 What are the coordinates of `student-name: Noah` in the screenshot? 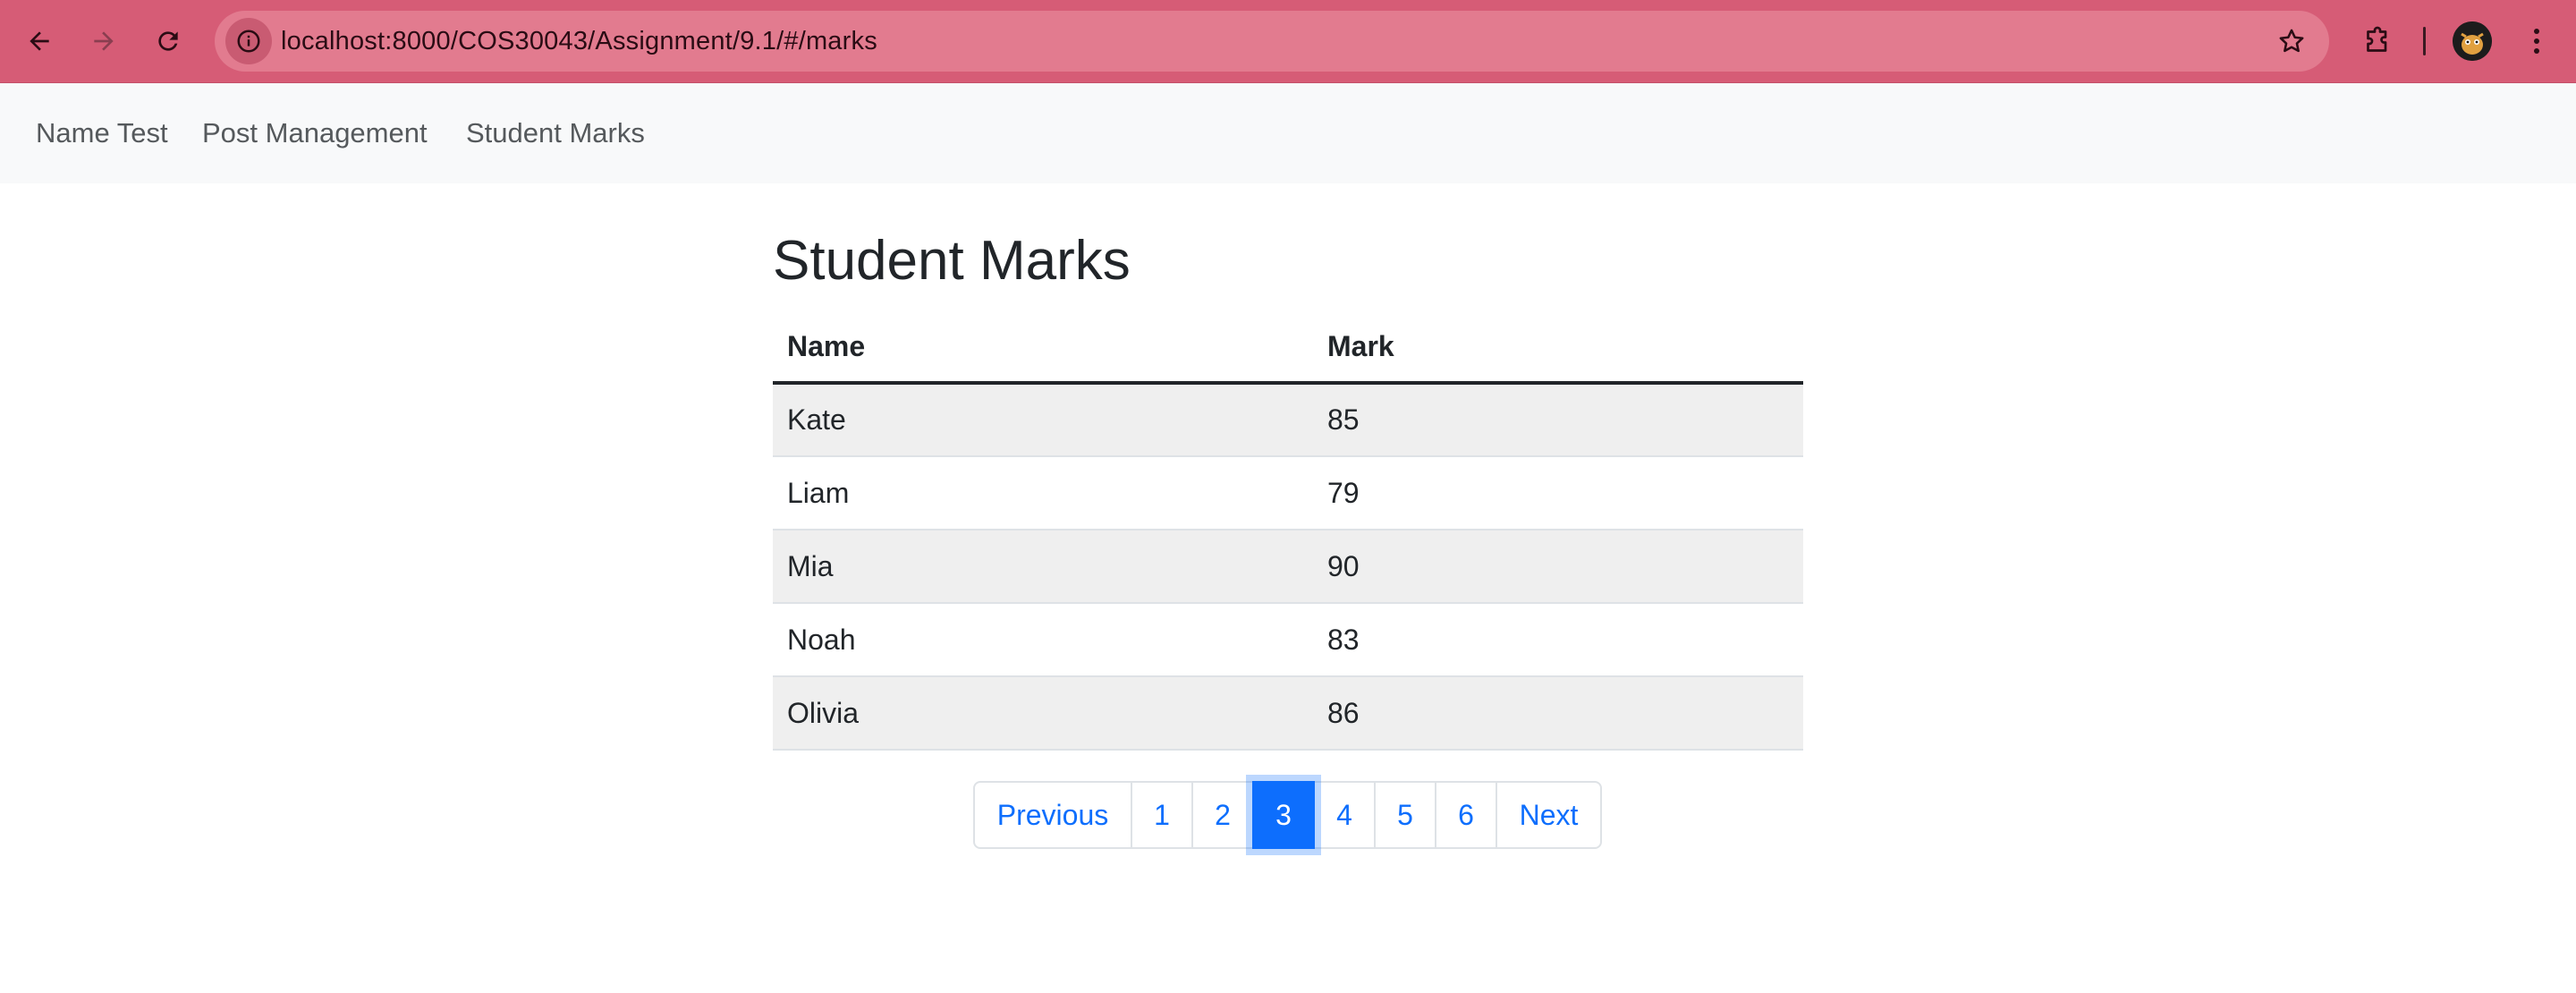 It's located at (1043, 640).